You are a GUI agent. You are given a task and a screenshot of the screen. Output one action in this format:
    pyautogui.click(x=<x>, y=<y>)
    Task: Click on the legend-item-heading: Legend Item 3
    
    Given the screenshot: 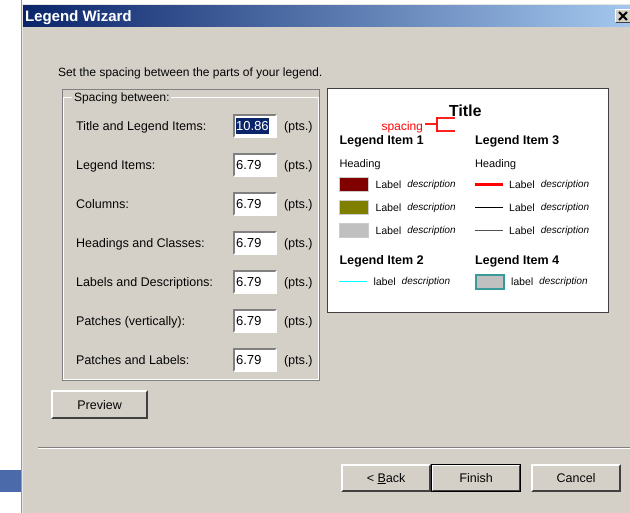 What is the action you would take?
    pyautogui.click(x=517, y=140)
    